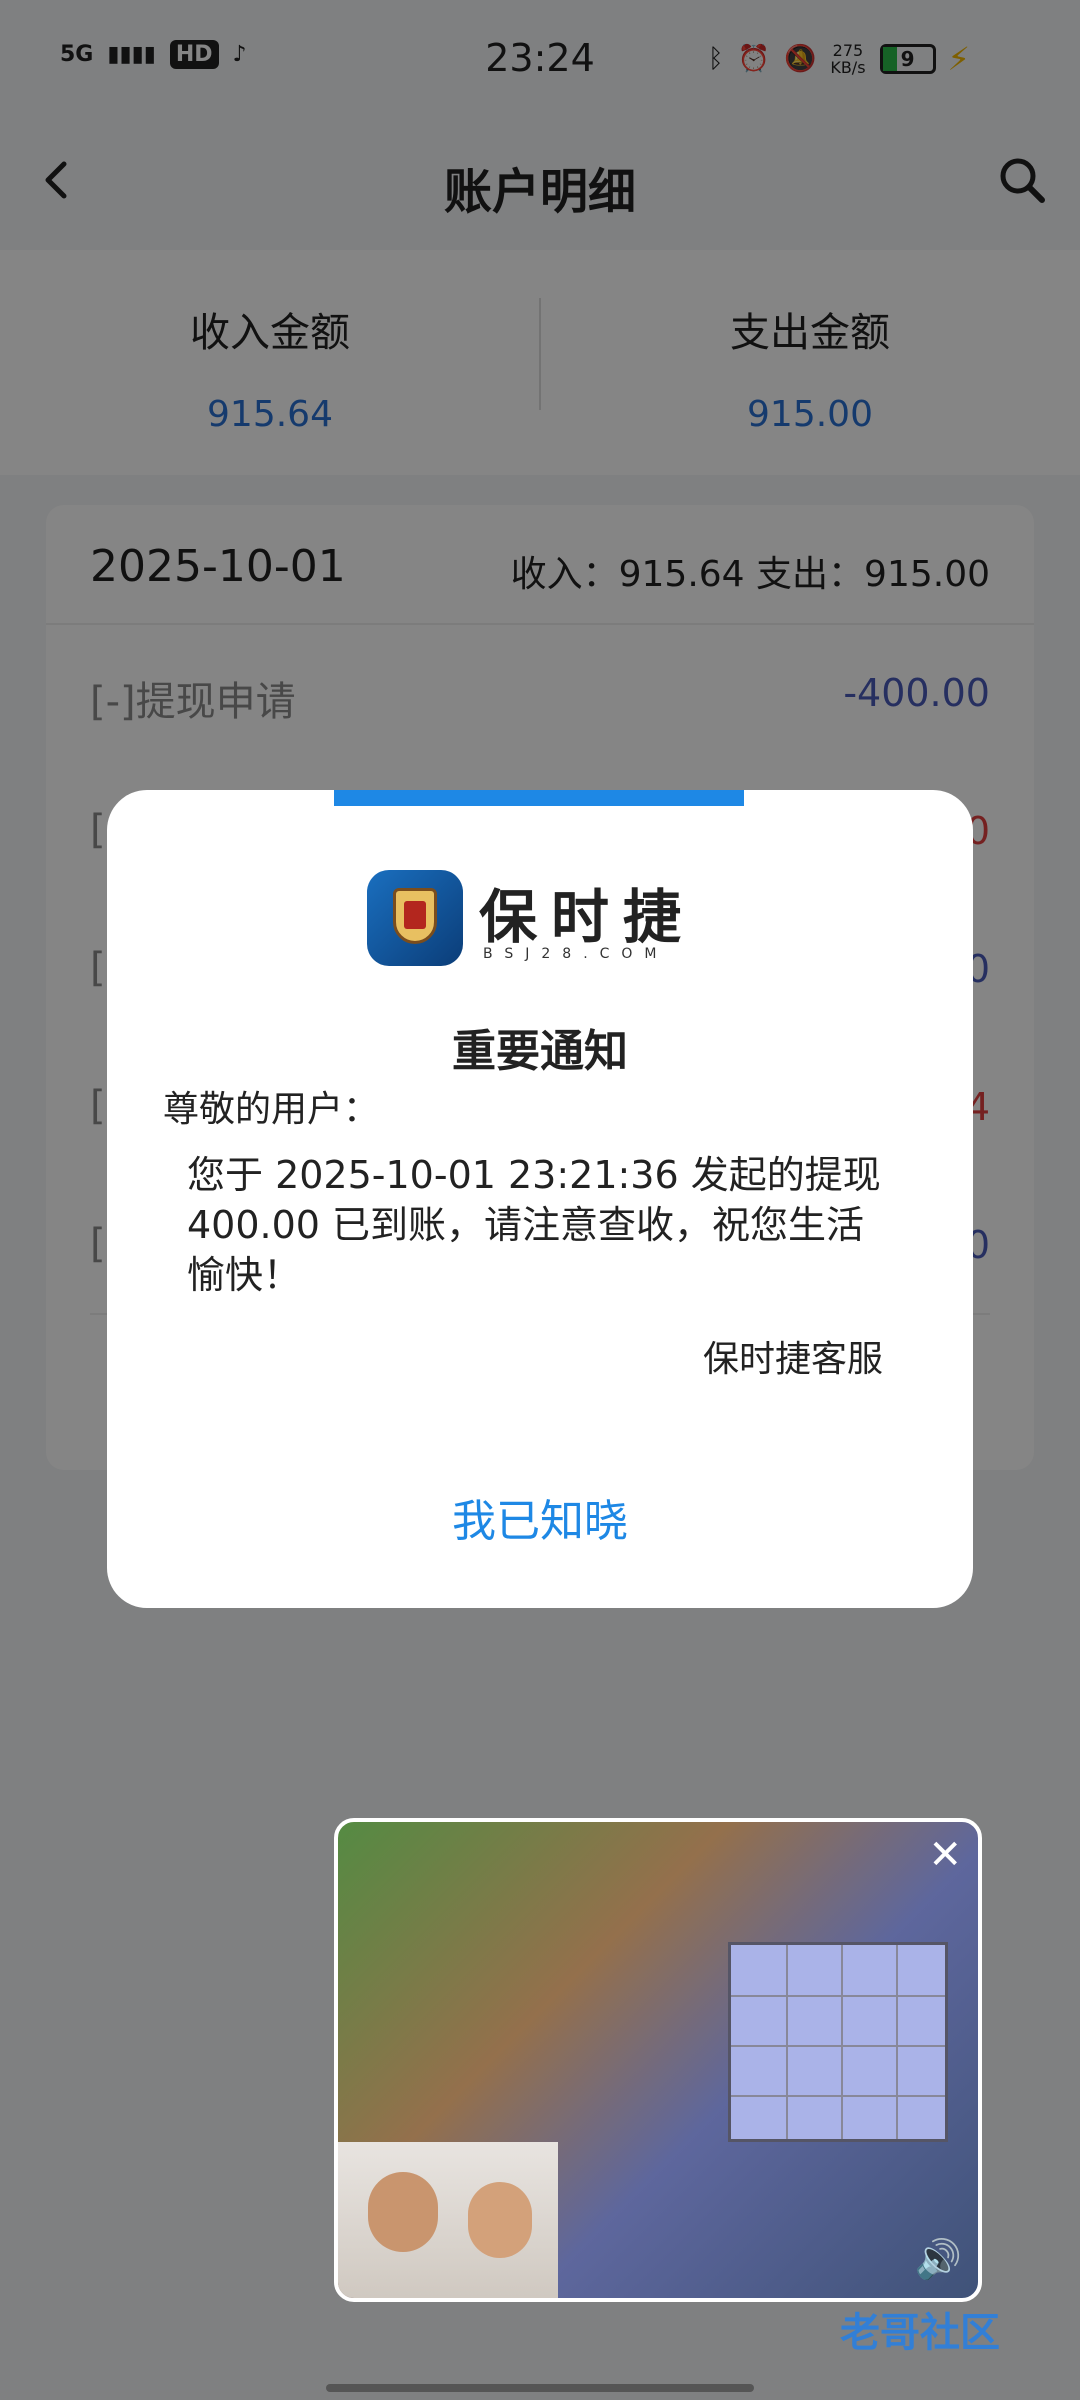  I want to click on close-icon: ✕, so click(945, 1855).